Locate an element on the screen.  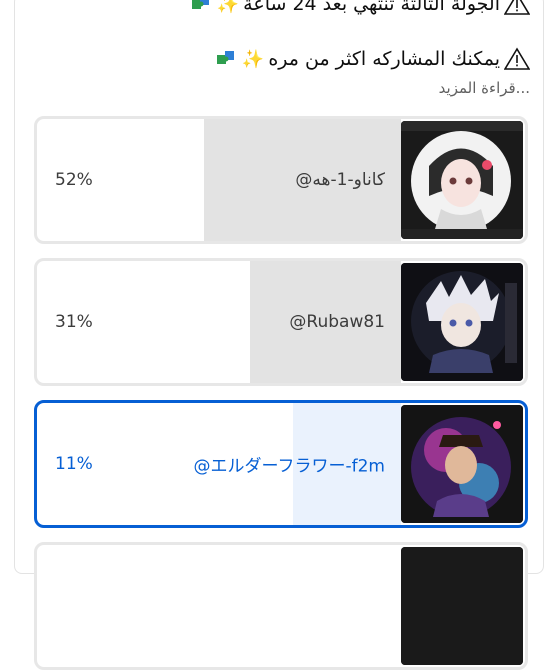
poll-option-3-percent: 11% is located at coordinates (74, 464).